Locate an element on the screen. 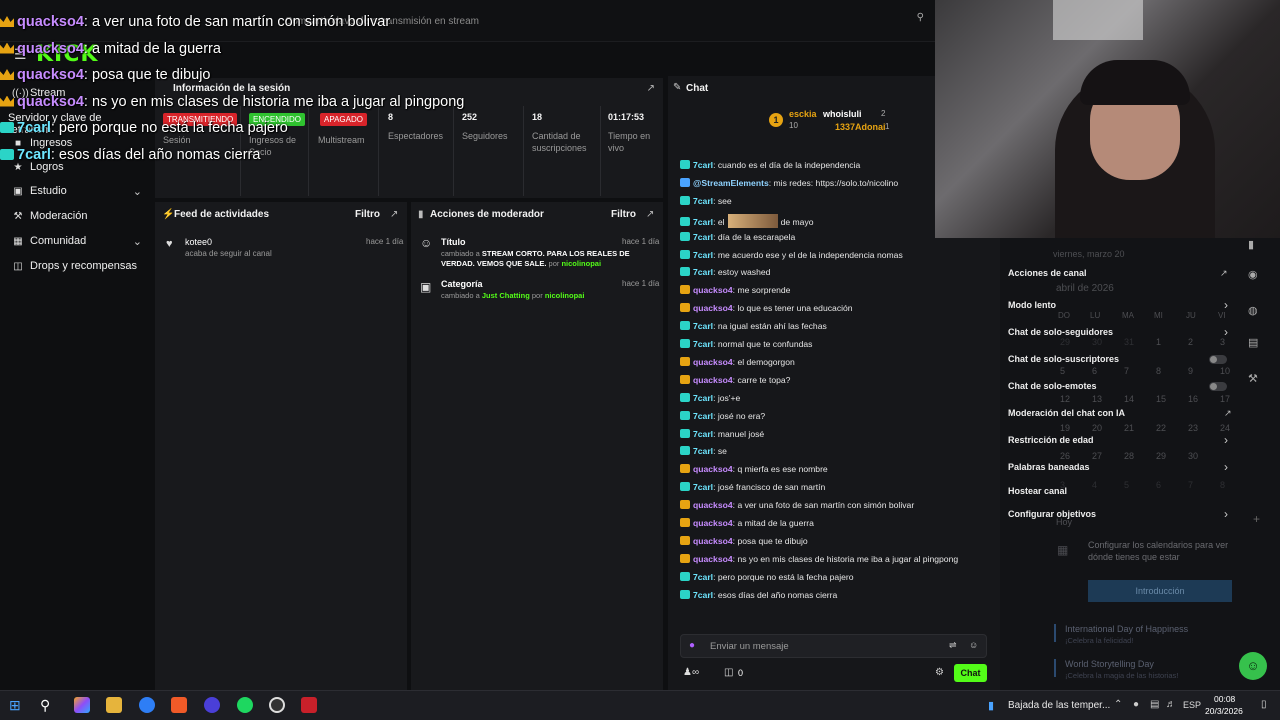 The image size is (1280, 720). network-icon: ▤ is located at coordinates (1154, 704).